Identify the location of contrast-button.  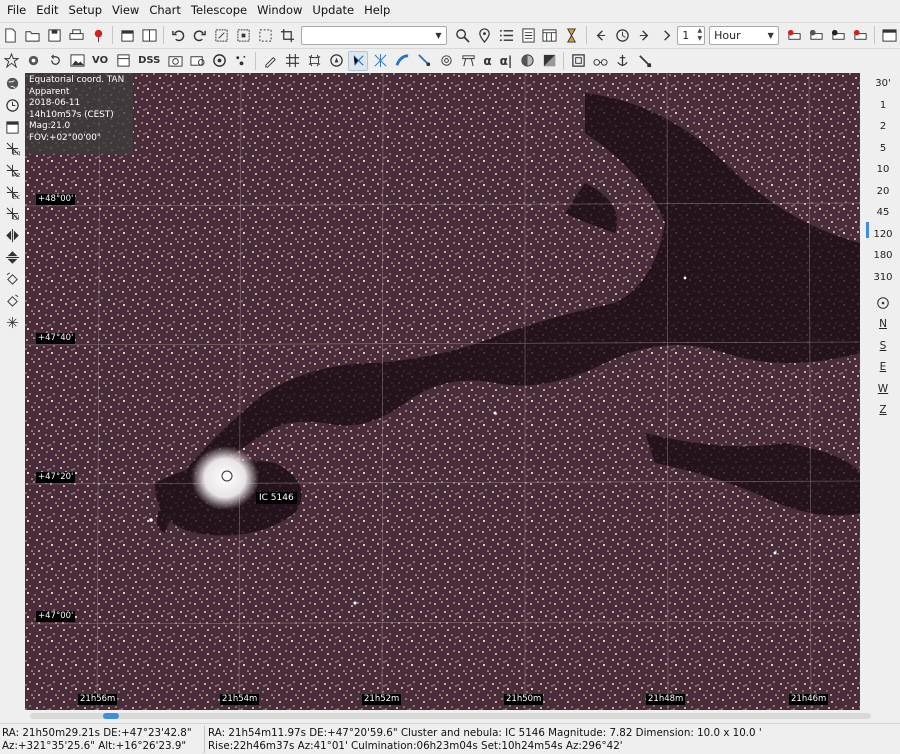
(549, 61).